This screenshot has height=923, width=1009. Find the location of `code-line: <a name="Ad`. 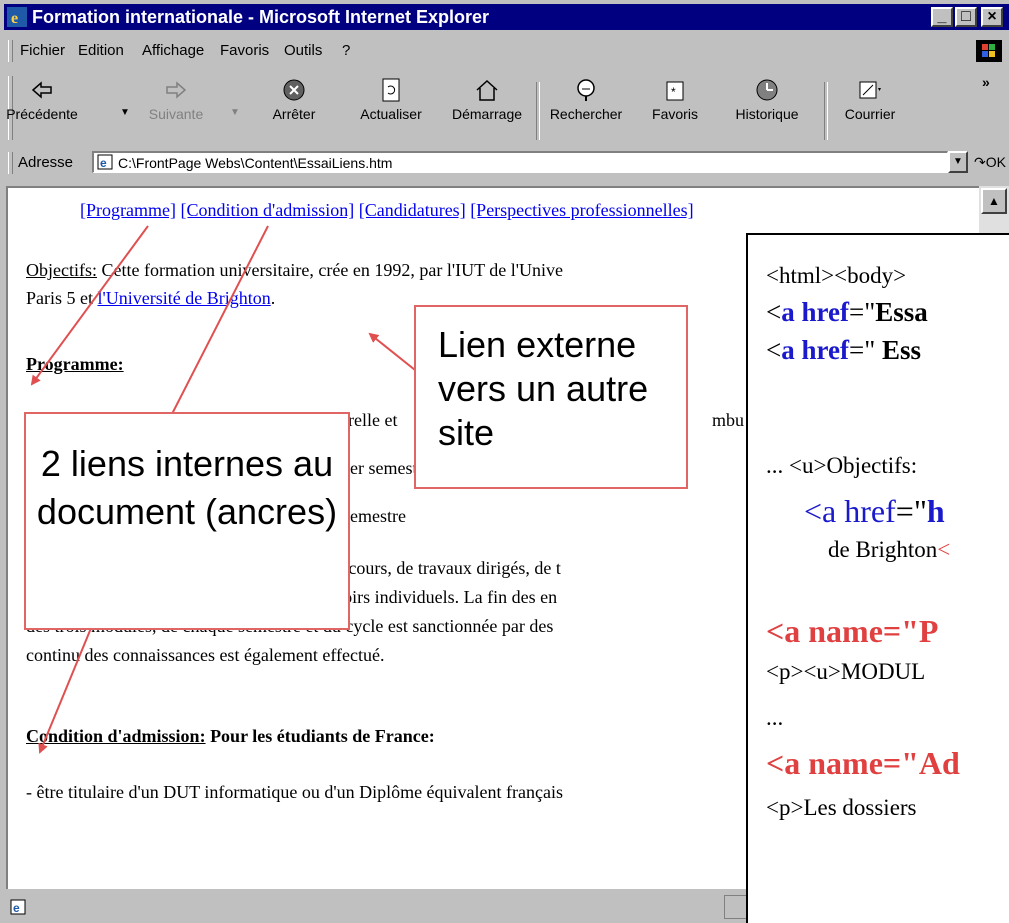

code-line: <a name="Ad is located at coordinates (863, 763).